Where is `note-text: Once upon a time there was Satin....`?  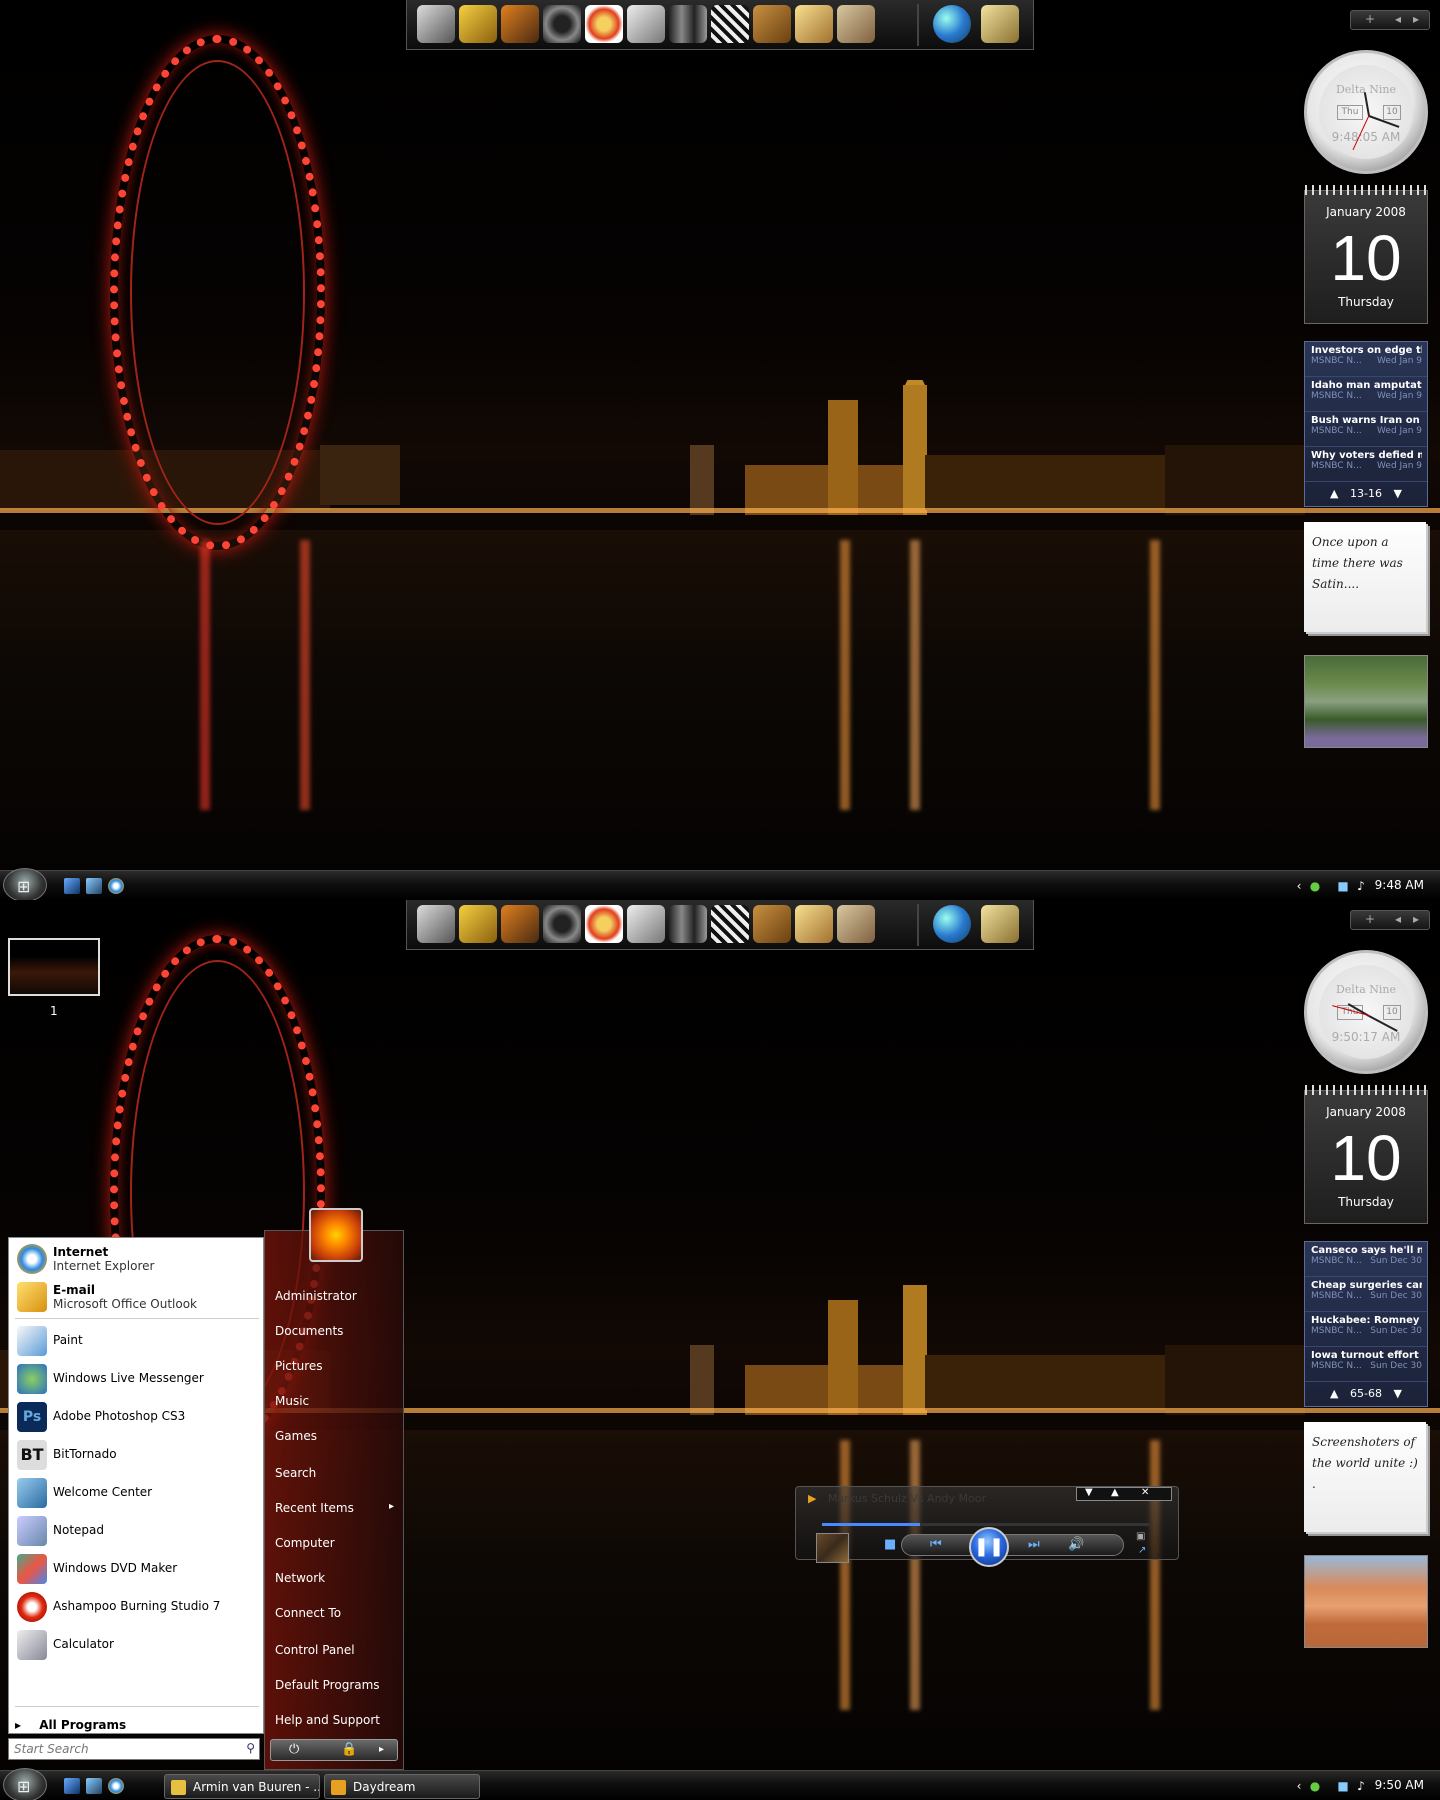
note-text: Once upon a time there was Satin.... is located at coordinates (1365, 563).